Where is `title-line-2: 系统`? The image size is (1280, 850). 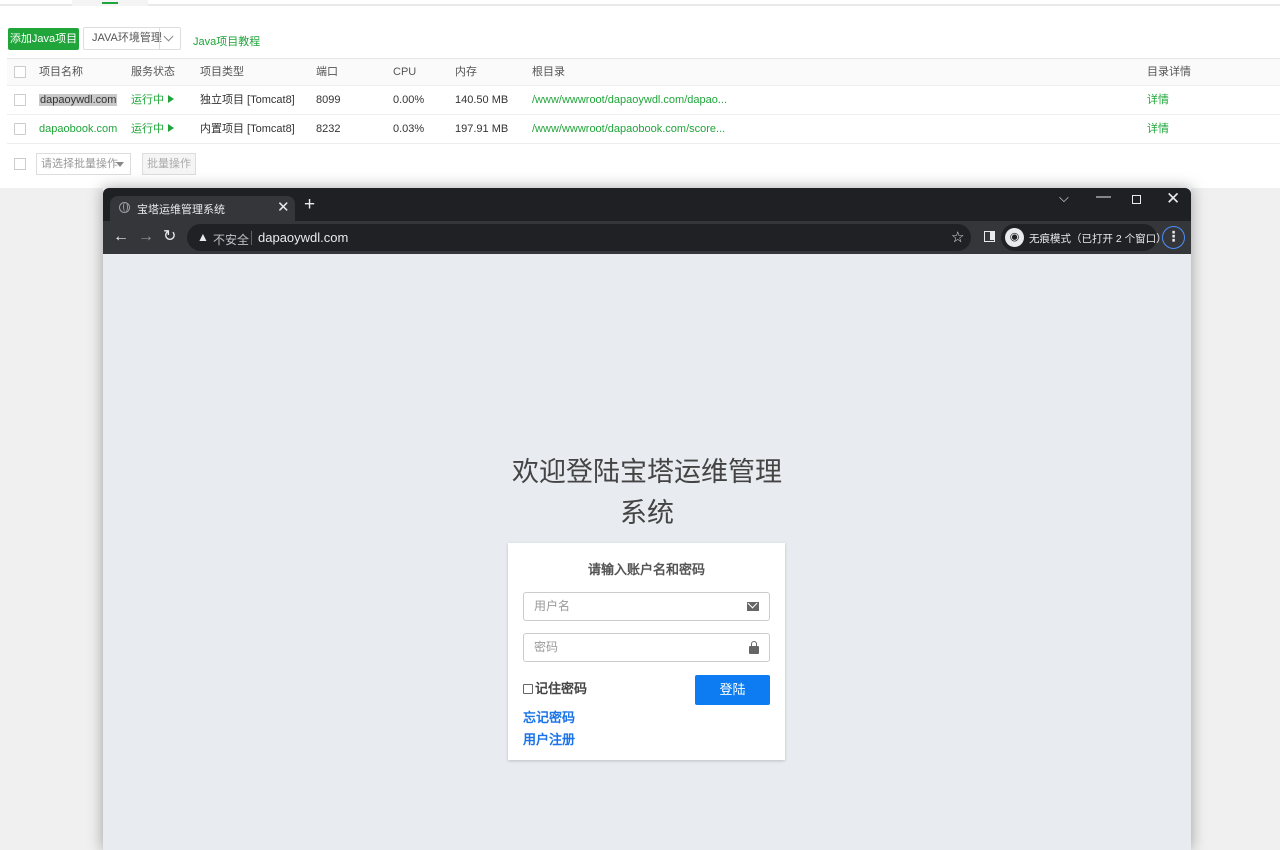
title-line-2: 系统 is located at coordinates (647, 513).